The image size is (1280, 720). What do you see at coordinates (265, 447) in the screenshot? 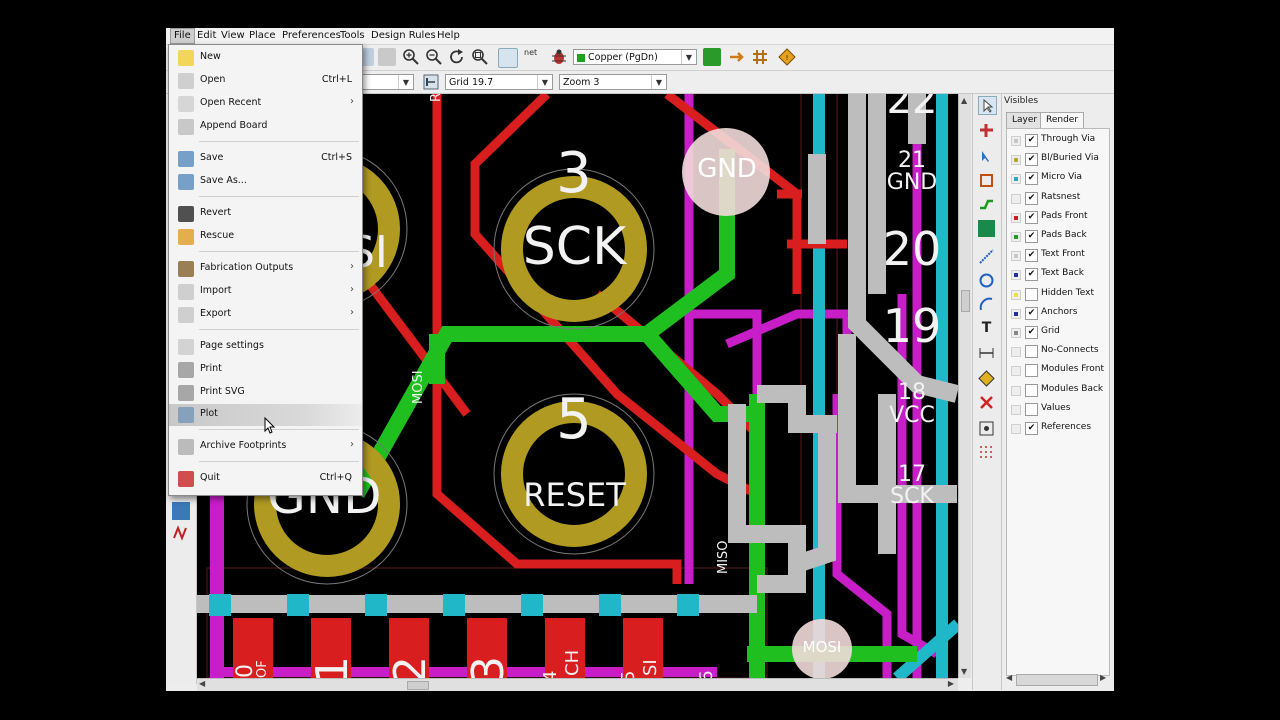
I see `file-menu-item-archive-footprints: Archive Footprints ›` at bounding box center [265, 447].